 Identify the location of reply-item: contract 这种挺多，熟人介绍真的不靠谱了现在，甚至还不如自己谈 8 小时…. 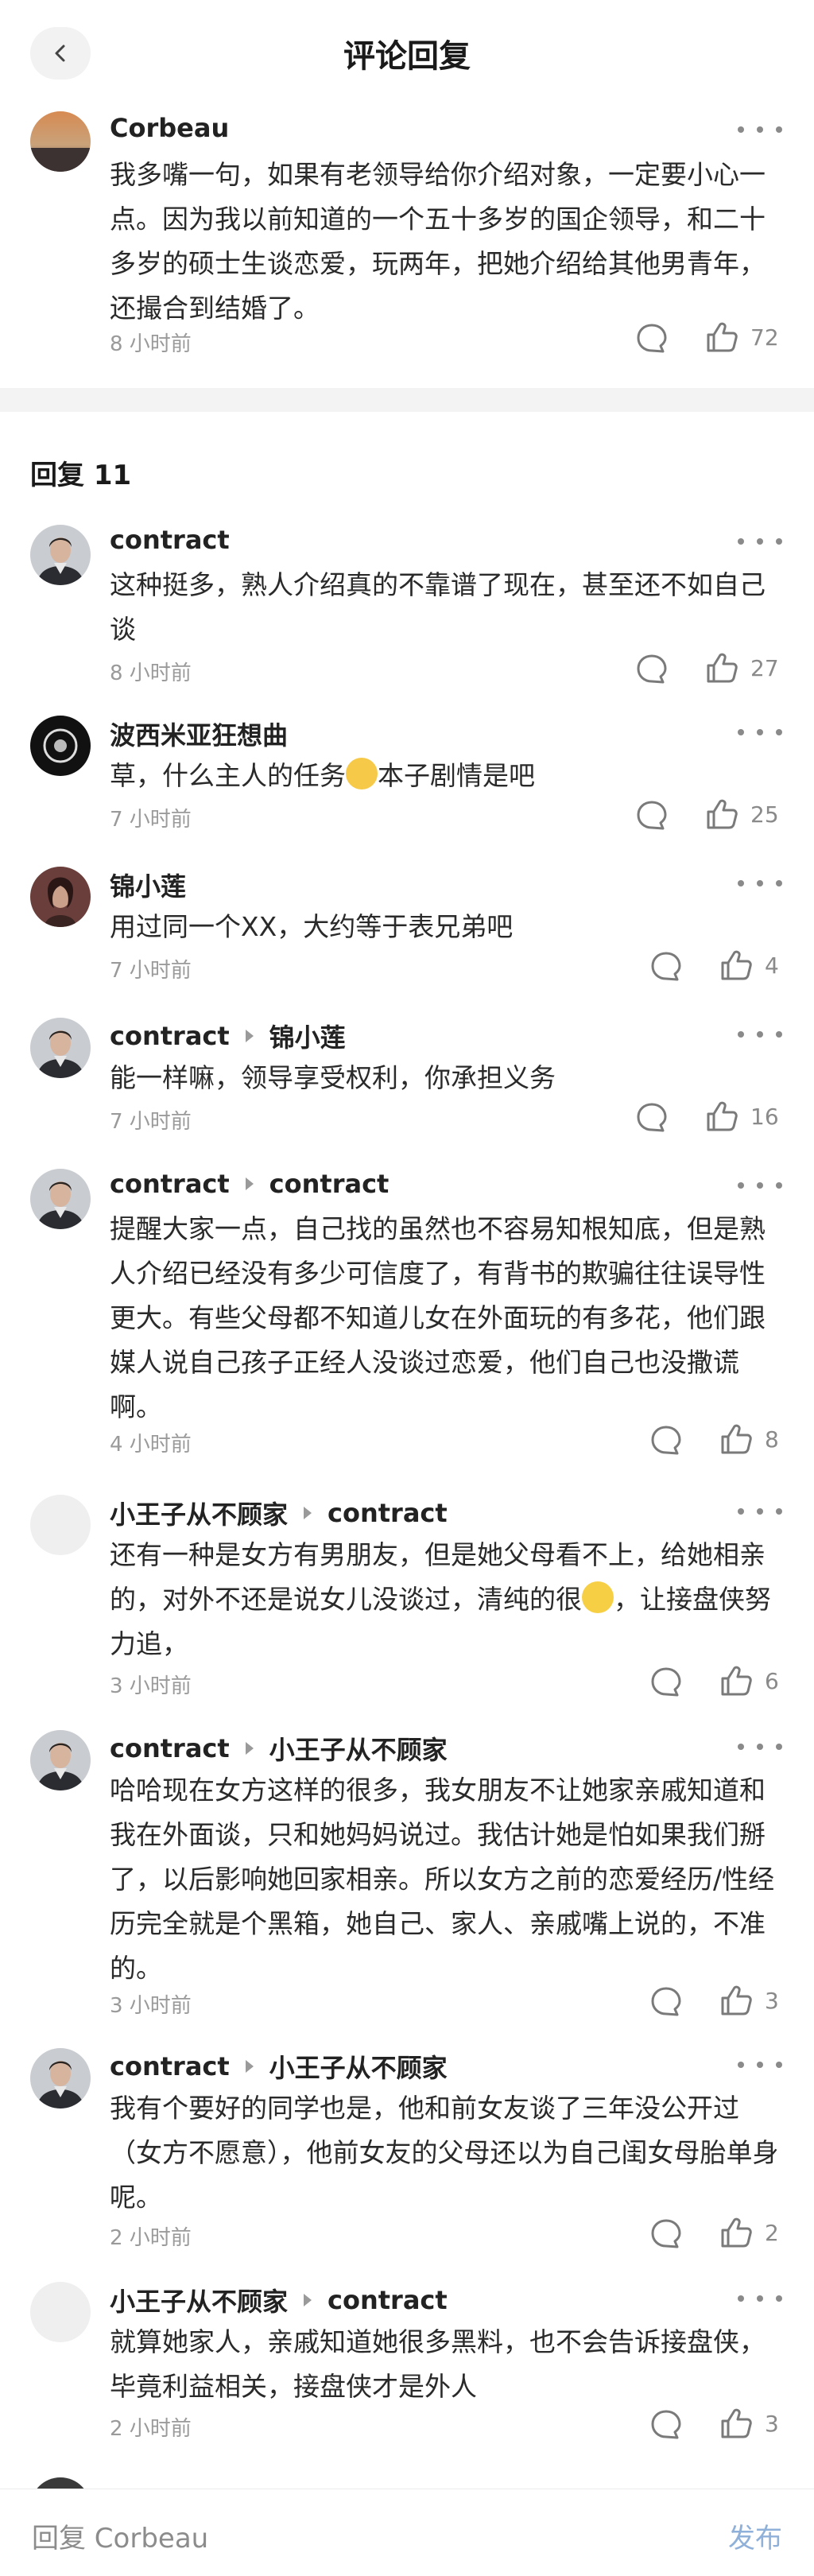
(407, 612).